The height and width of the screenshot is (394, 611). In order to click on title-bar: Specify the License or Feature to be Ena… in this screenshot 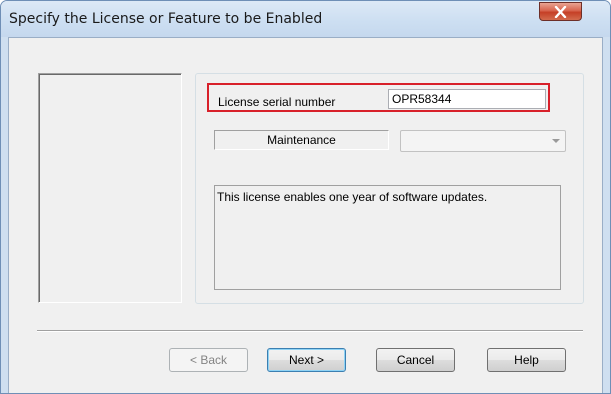, I will do `click(305, 19)`.